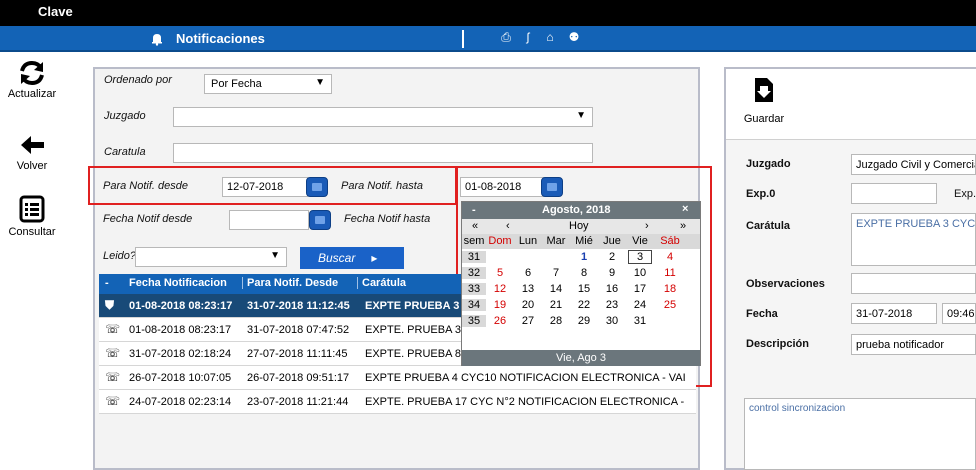  I want to click on control-textarea: control sincronizacion, so click(860, 434).